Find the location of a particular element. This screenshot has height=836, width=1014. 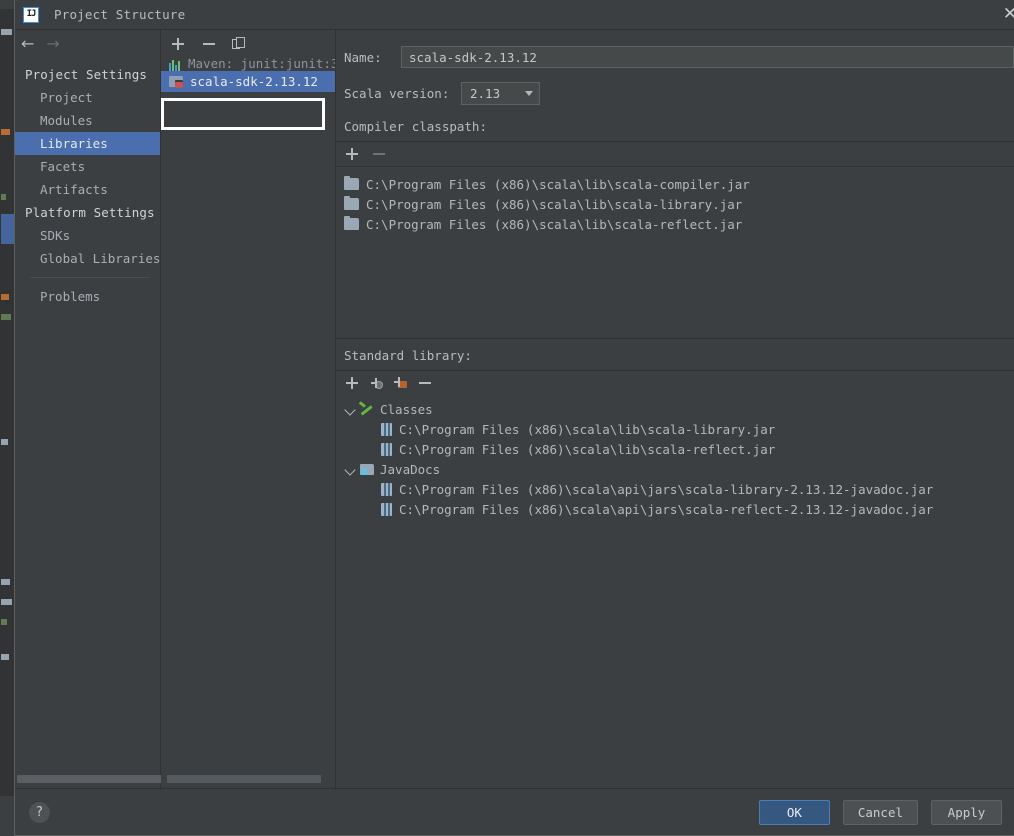

scala-version-row: Scala version: 2.13 is located at coordinates (679, 93).